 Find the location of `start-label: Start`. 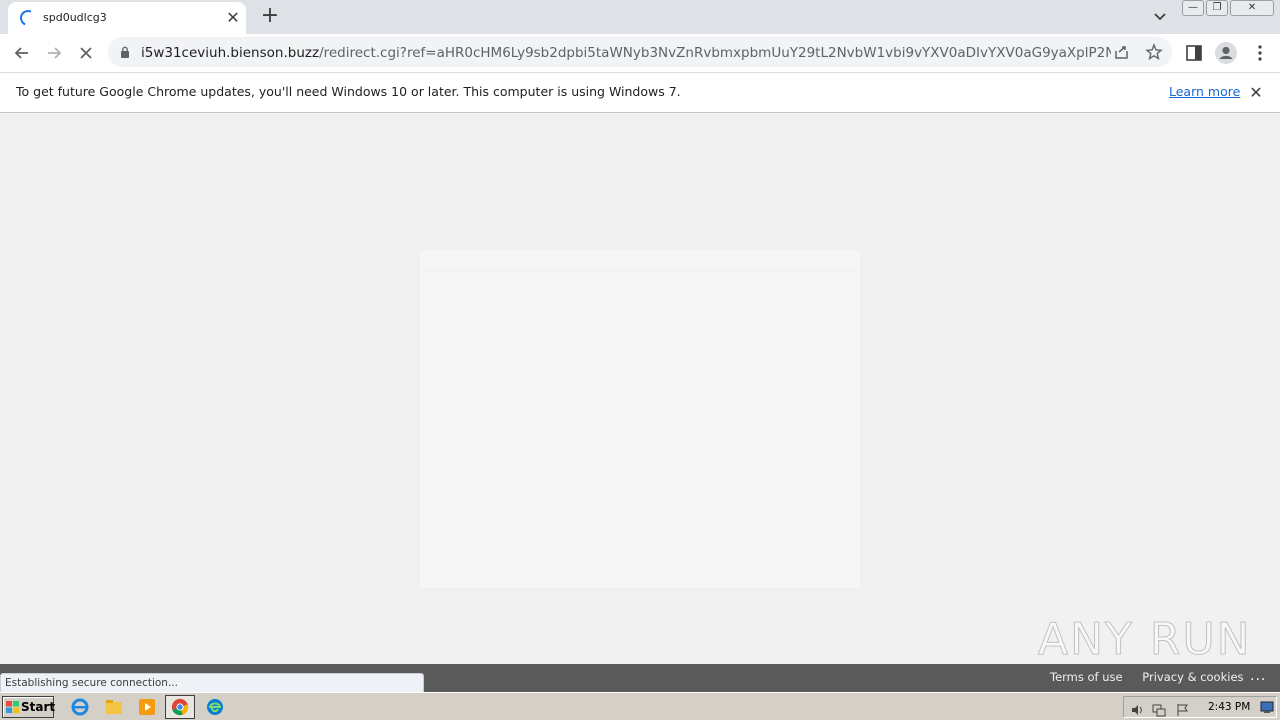

start-label: Start is located at coordinates (38, 707).